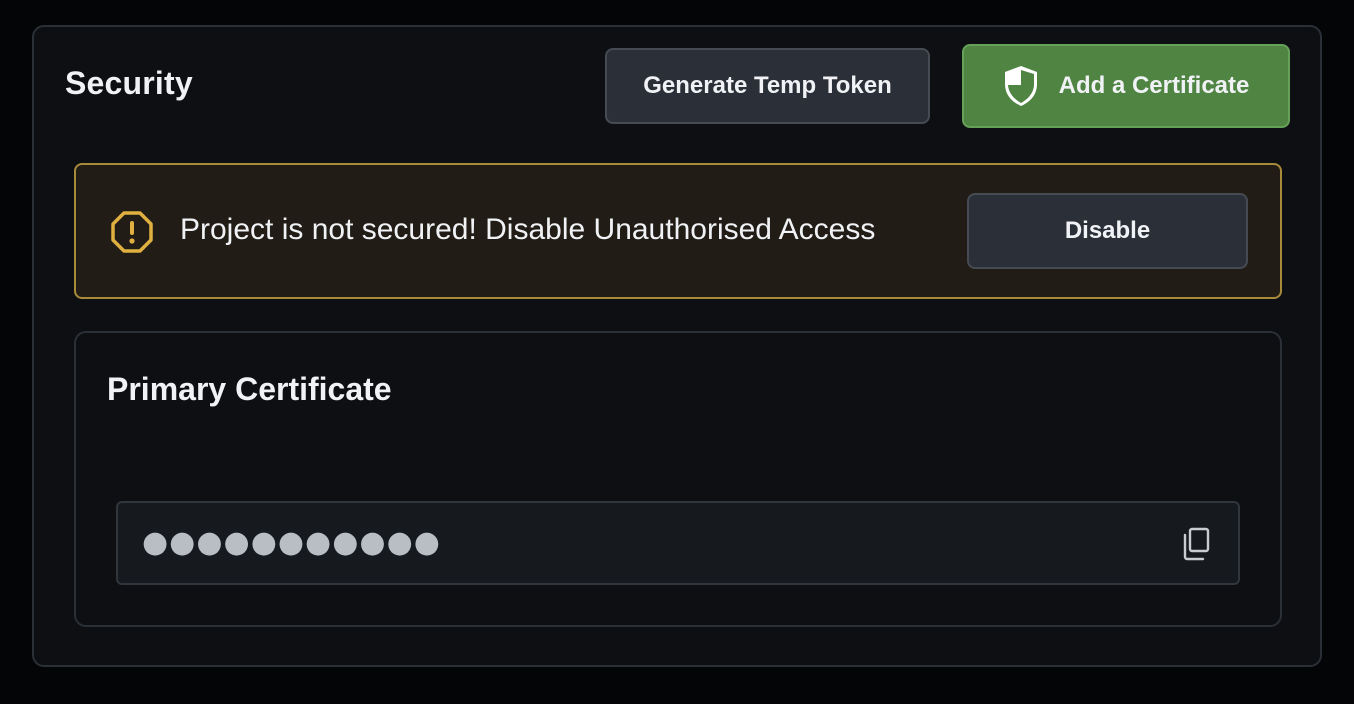  Describe the element at coordinates (291, 542) in the screenshot. I see `certificate-masked-value: ●●●●●●●●●●●` at that location.